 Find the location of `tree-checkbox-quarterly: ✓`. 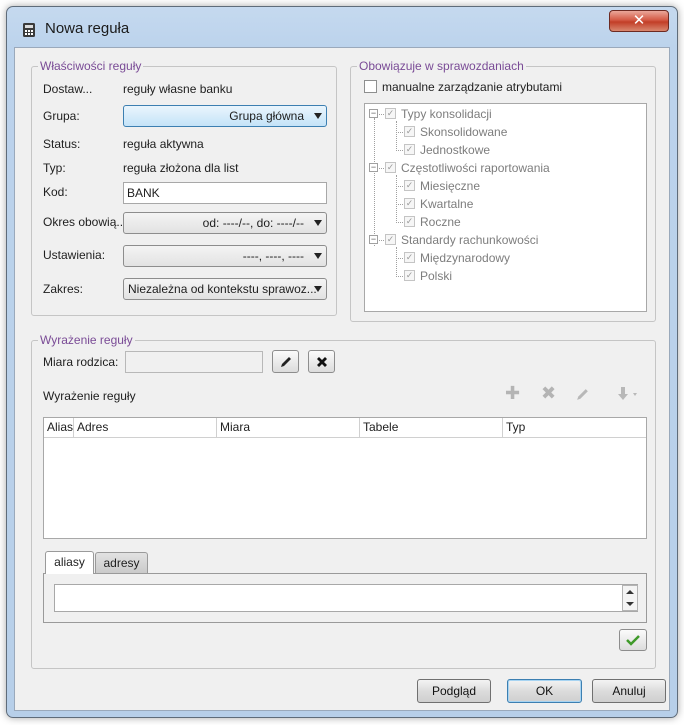

tree-checkbox-quarterly: ✓ is located at coordinates (409, 203).